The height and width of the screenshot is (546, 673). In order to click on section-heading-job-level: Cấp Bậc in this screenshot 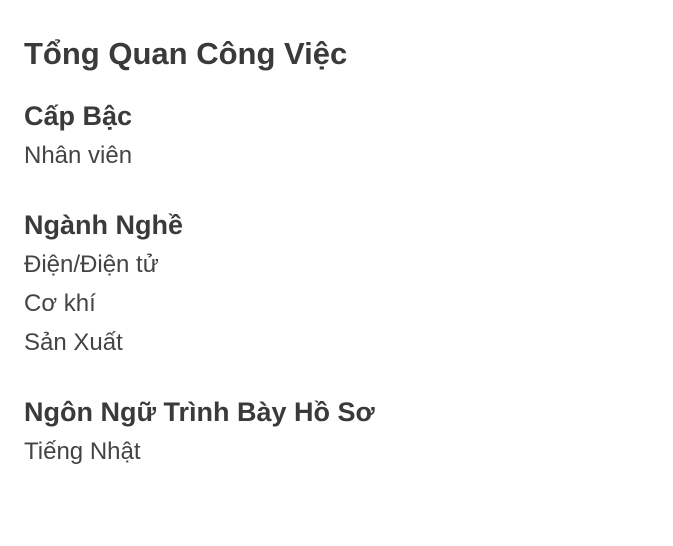, I will do `click(78, 116)`.